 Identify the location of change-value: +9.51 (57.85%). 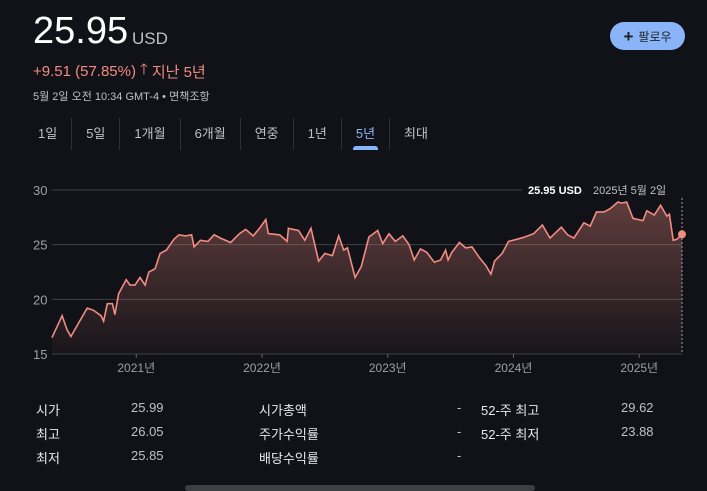
(84, 71).